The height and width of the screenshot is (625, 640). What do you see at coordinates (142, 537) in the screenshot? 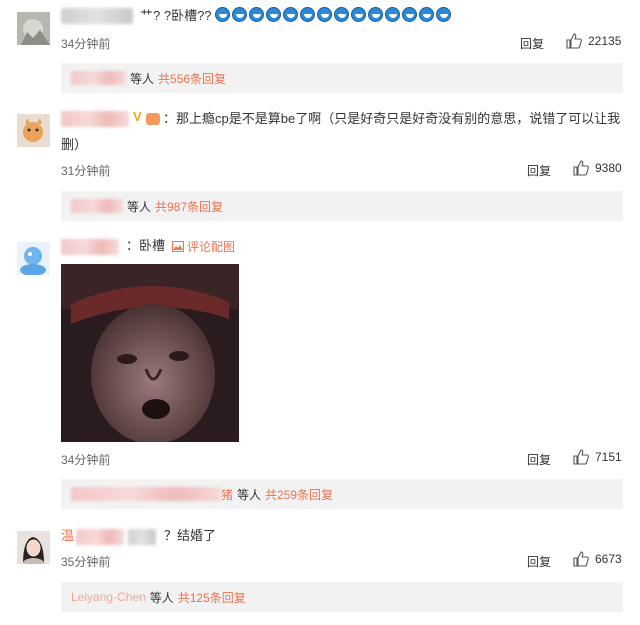
I see `username-suffix` at bounding box center [142, 537].